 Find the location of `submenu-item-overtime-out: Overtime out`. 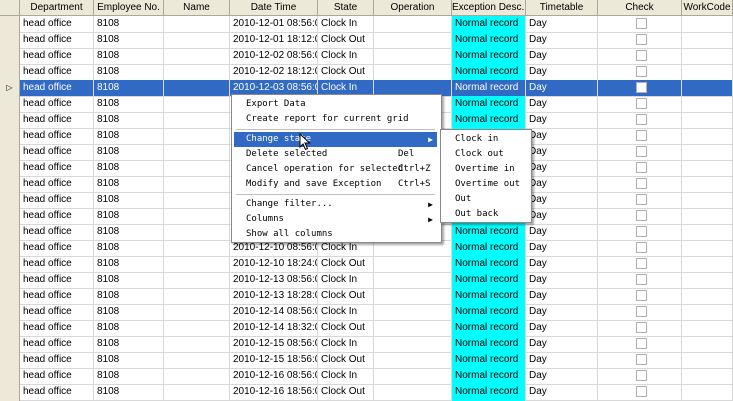

submenu-item-overtime-out: Overtime out is located at coordinates (485, 184).